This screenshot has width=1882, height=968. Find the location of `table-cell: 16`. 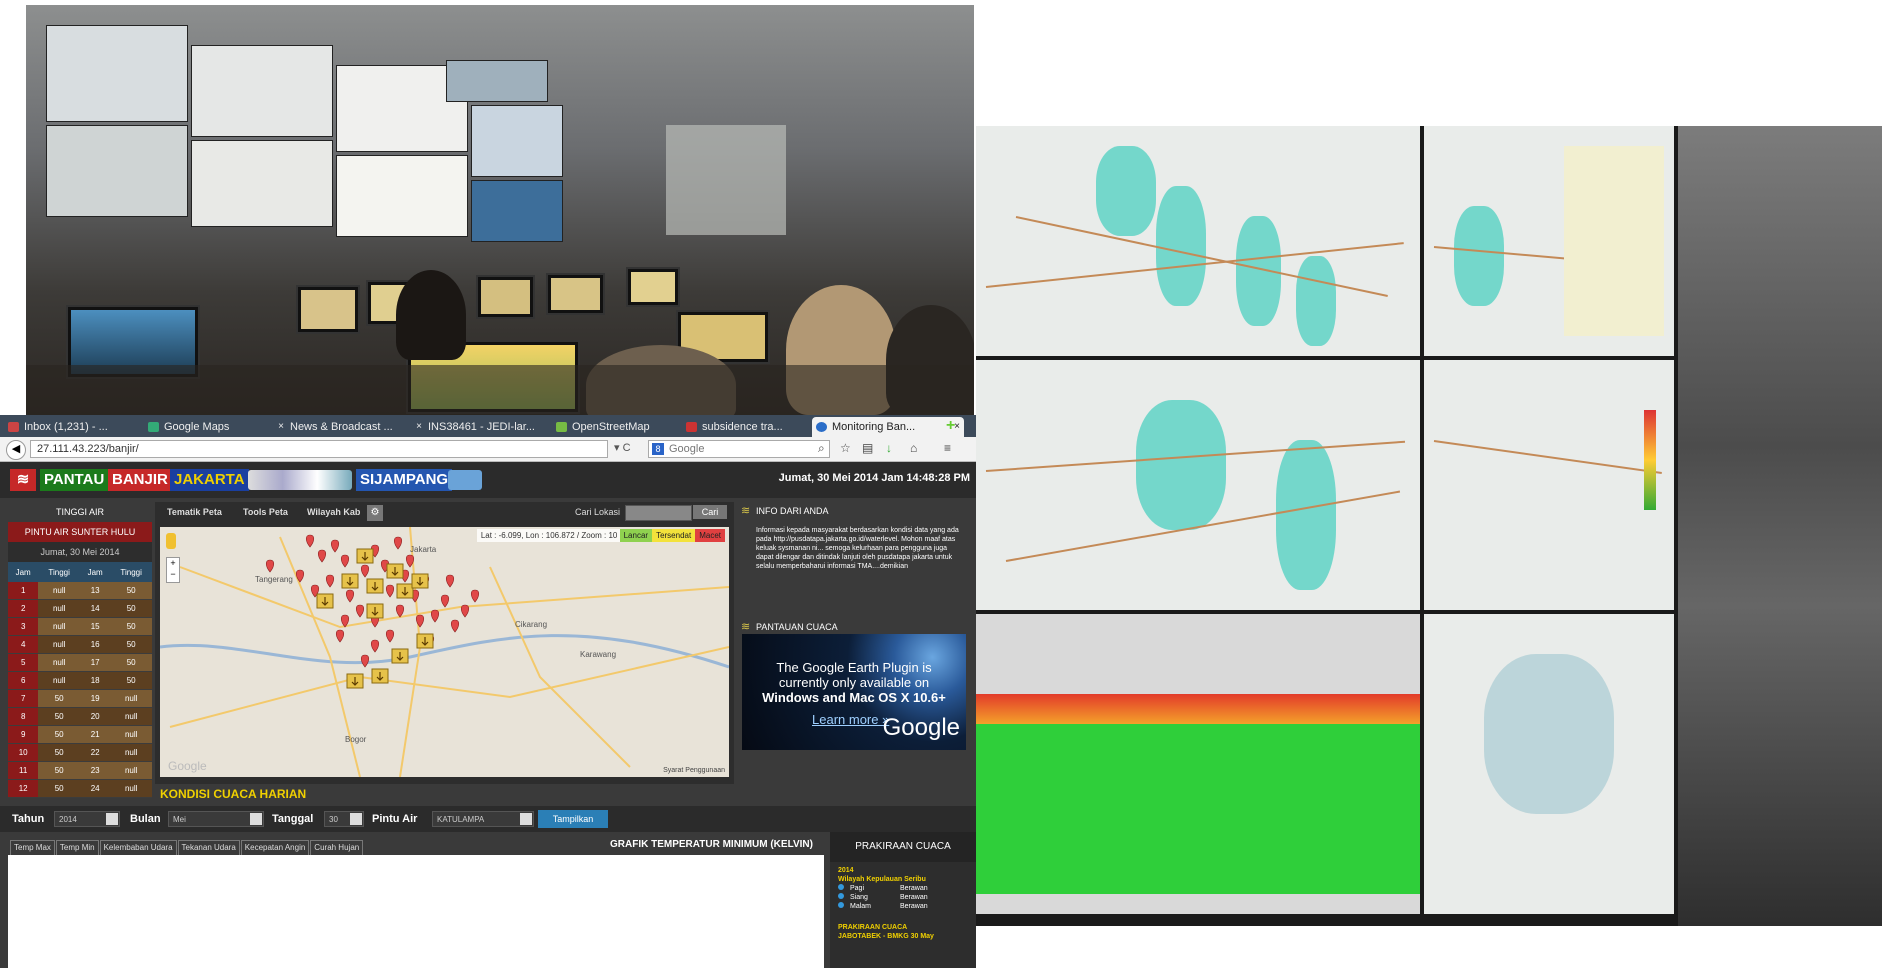

table-cell: 16 is located at coordinates (95, 644).